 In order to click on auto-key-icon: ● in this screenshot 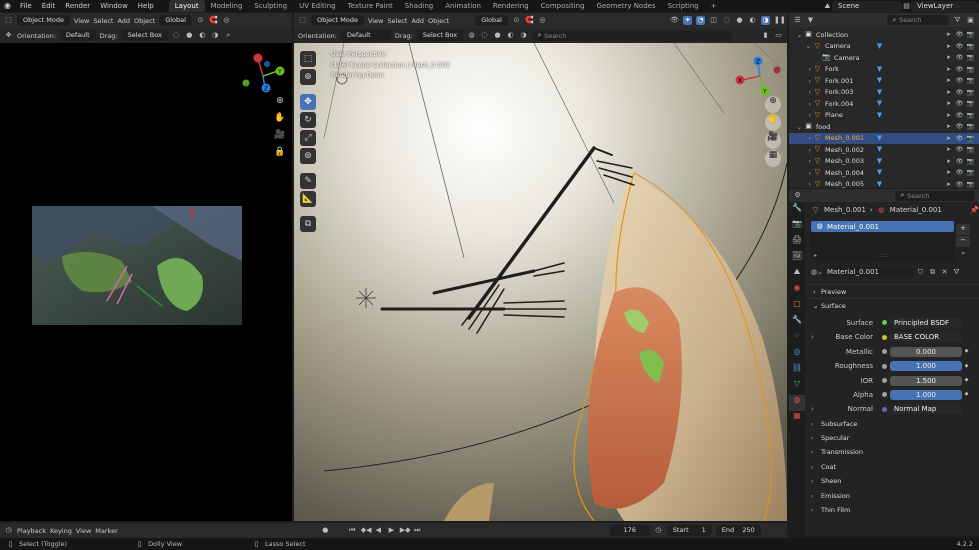, I will do `click(325, 530)`.